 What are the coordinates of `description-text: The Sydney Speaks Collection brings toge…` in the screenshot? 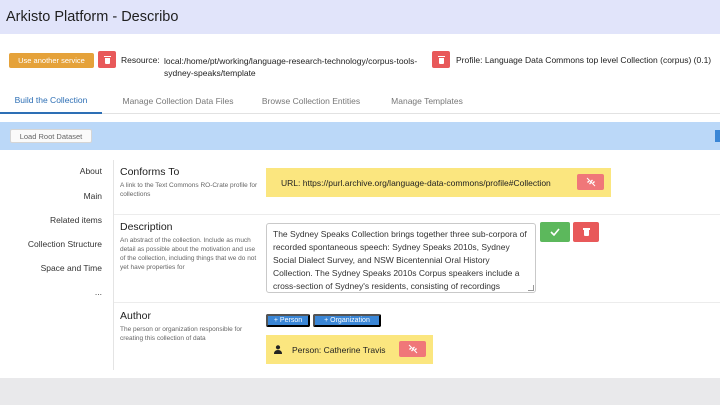 It's located at (400, 260).